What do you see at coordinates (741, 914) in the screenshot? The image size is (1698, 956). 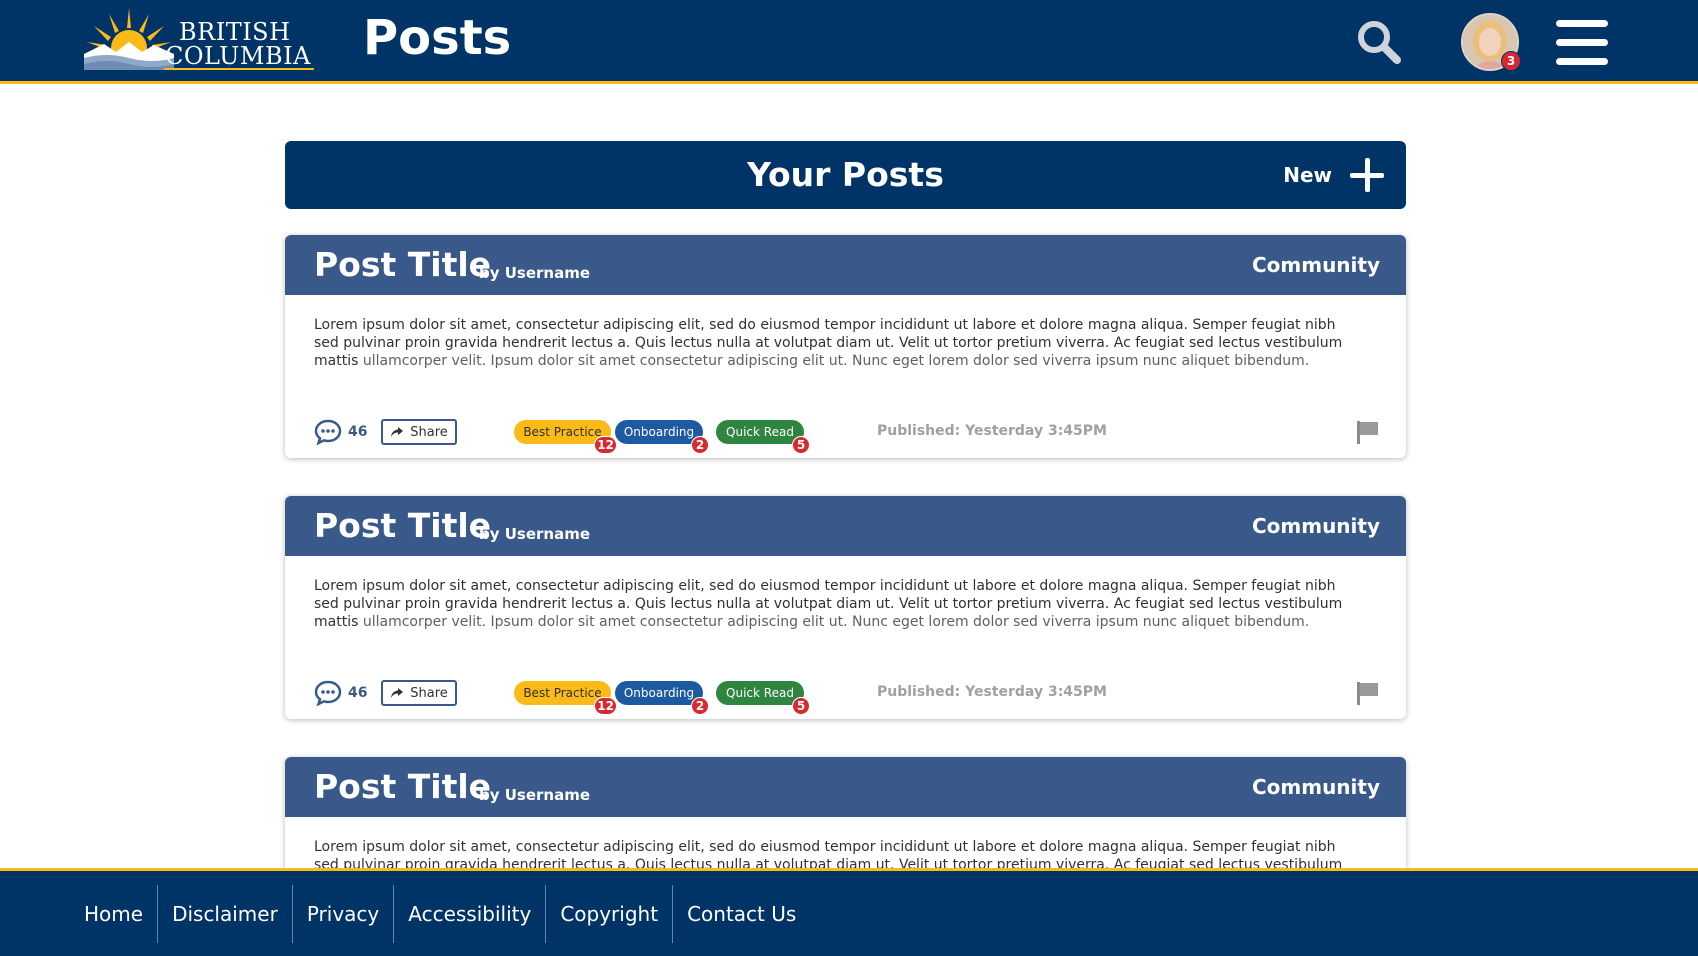 I see `footer-link-contact: Contact Us` at bounding box center [741, 914].